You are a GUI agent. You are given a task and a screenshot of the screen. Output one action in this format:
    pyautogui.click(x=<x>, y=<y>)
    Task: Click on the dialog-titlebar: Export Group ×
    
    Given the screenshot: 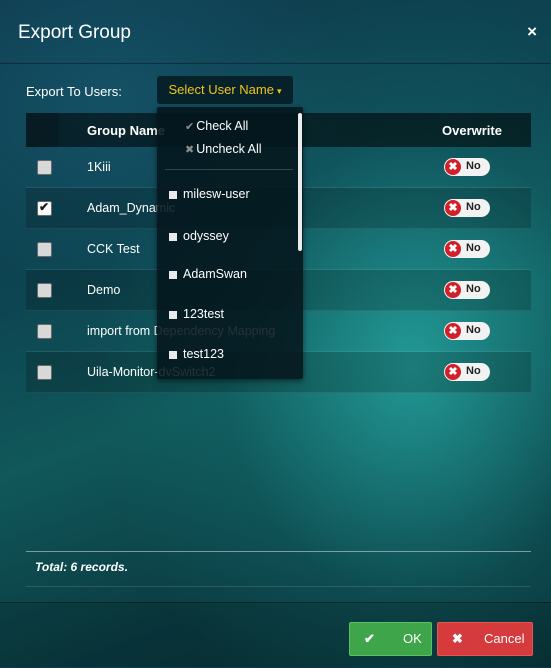 What is the action you would take?
    pyautogui.click(x=275, y=32)
    